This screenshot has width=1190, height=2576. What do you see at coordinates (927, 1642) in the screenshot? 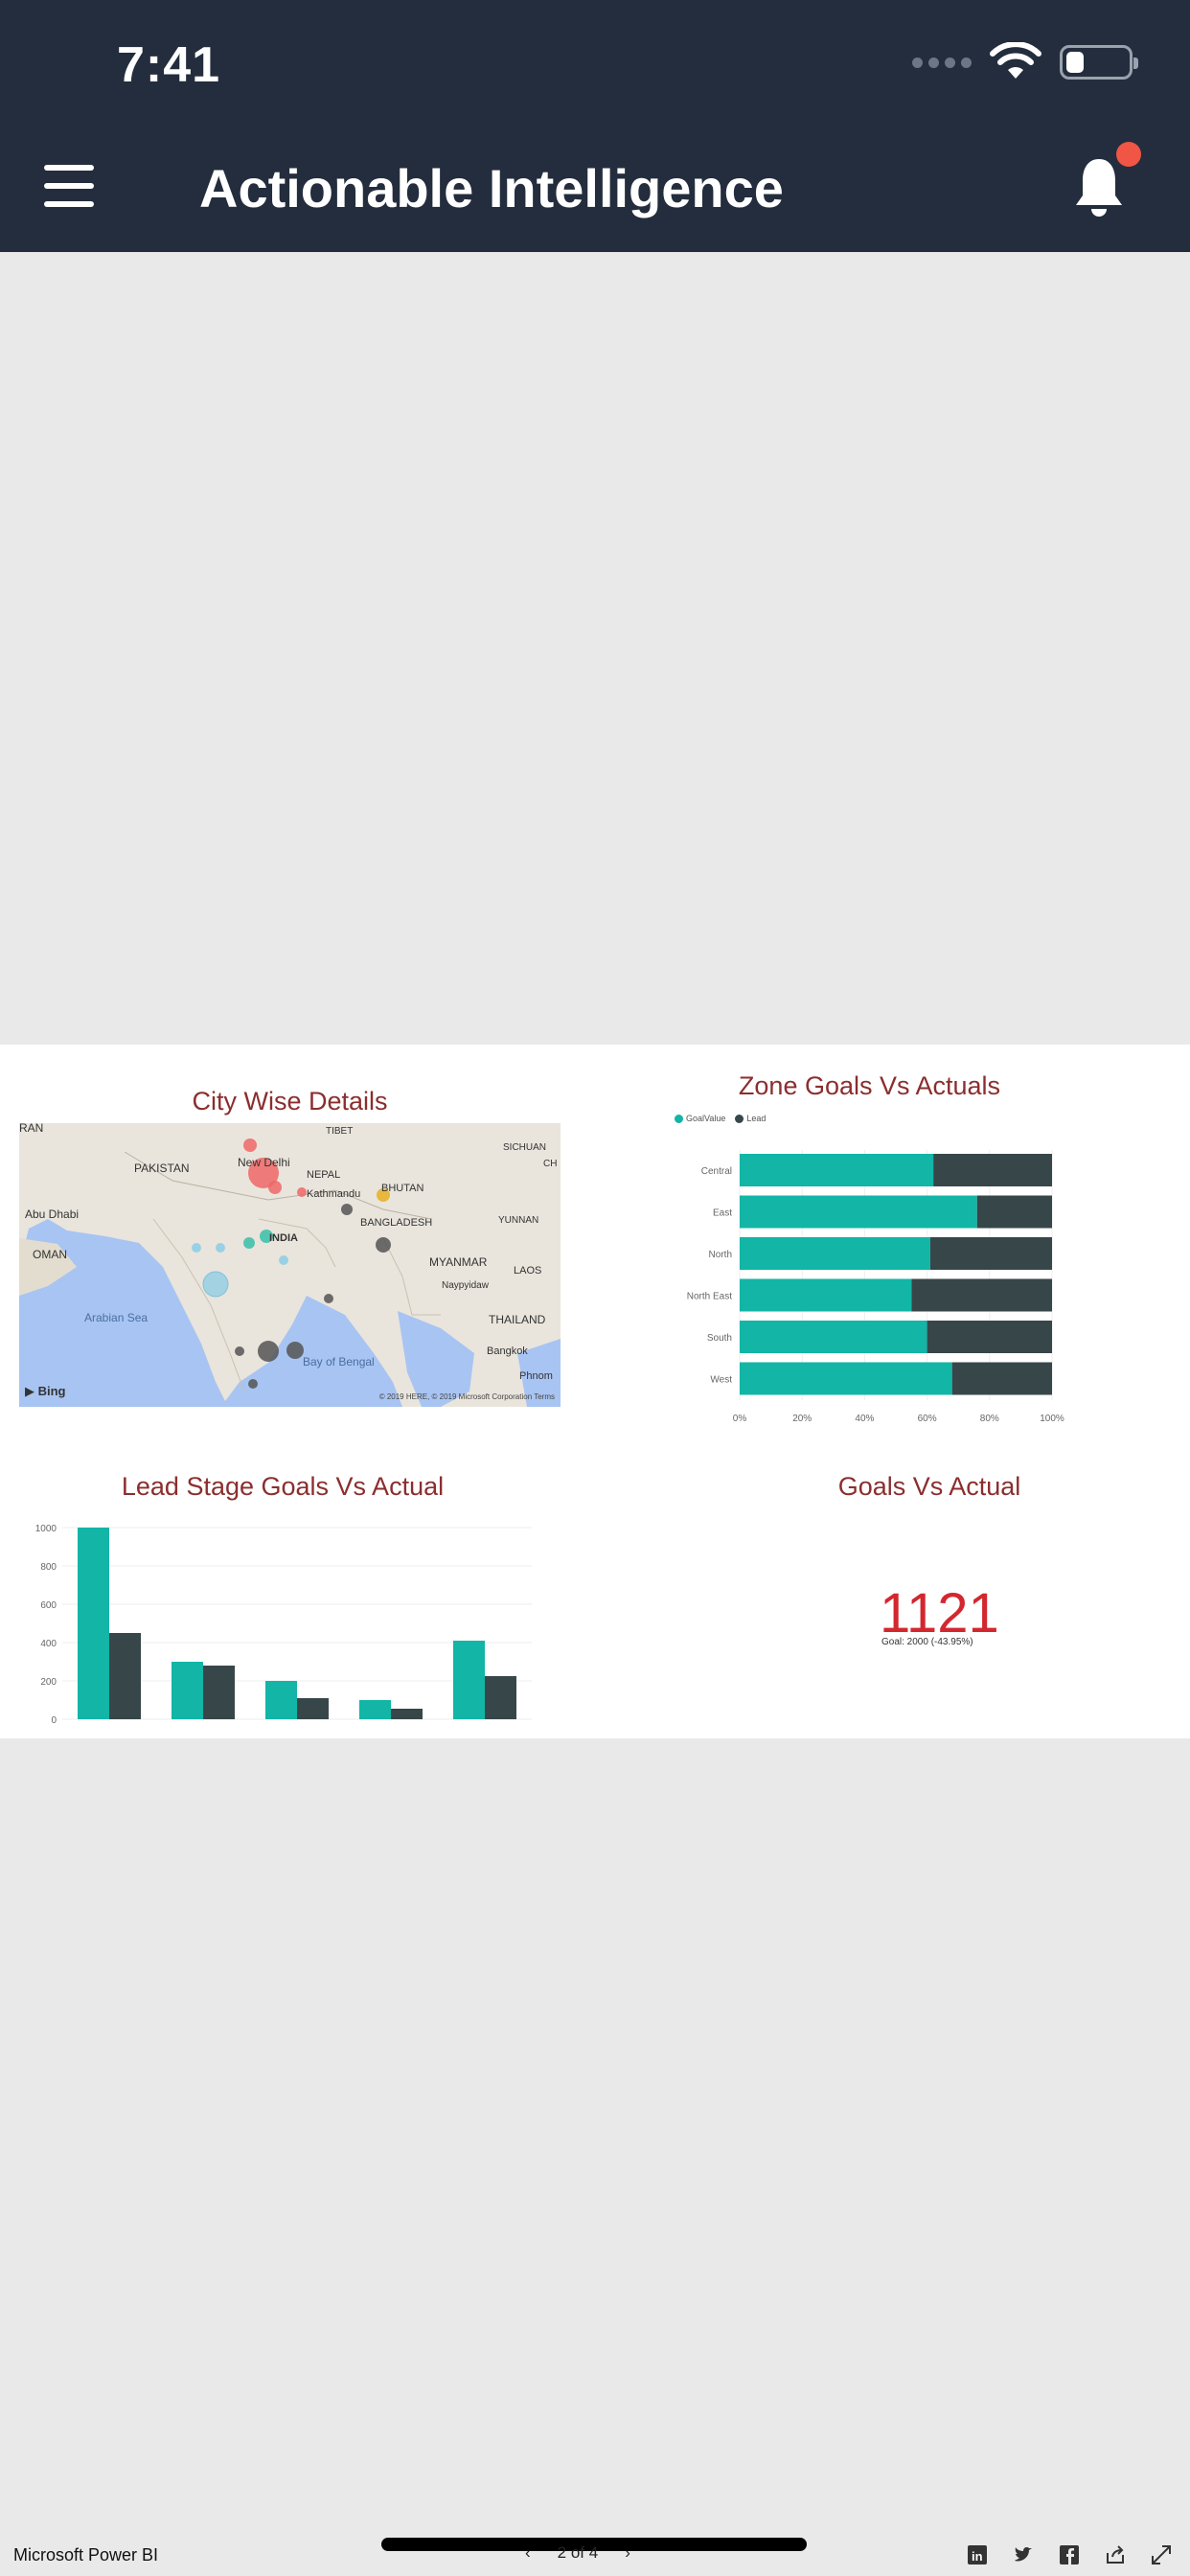
I see `kpi-goal-text: Goal: 2000 (-43.95%)` at bounding box center [927, 1642].